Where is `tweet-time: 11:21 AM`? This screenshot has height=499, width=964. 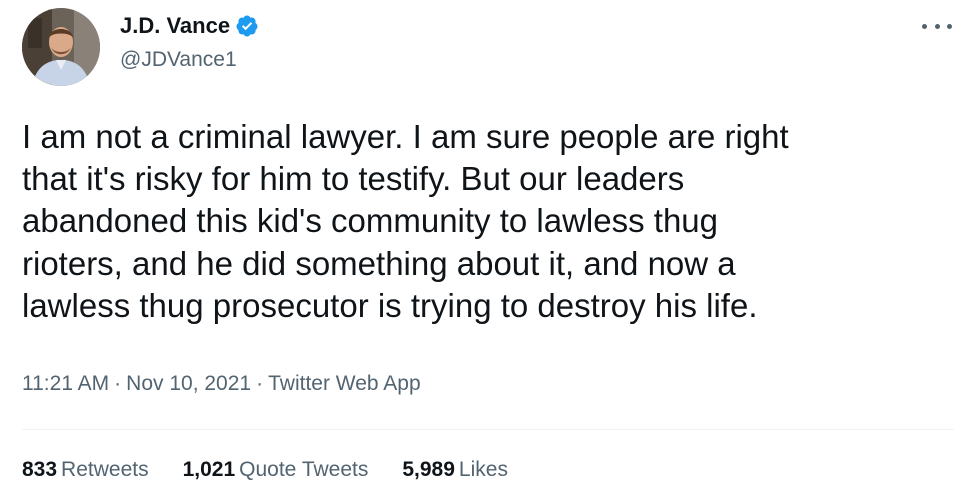
tweet-time: 11:21 AM is located at coordinates (65, 383).